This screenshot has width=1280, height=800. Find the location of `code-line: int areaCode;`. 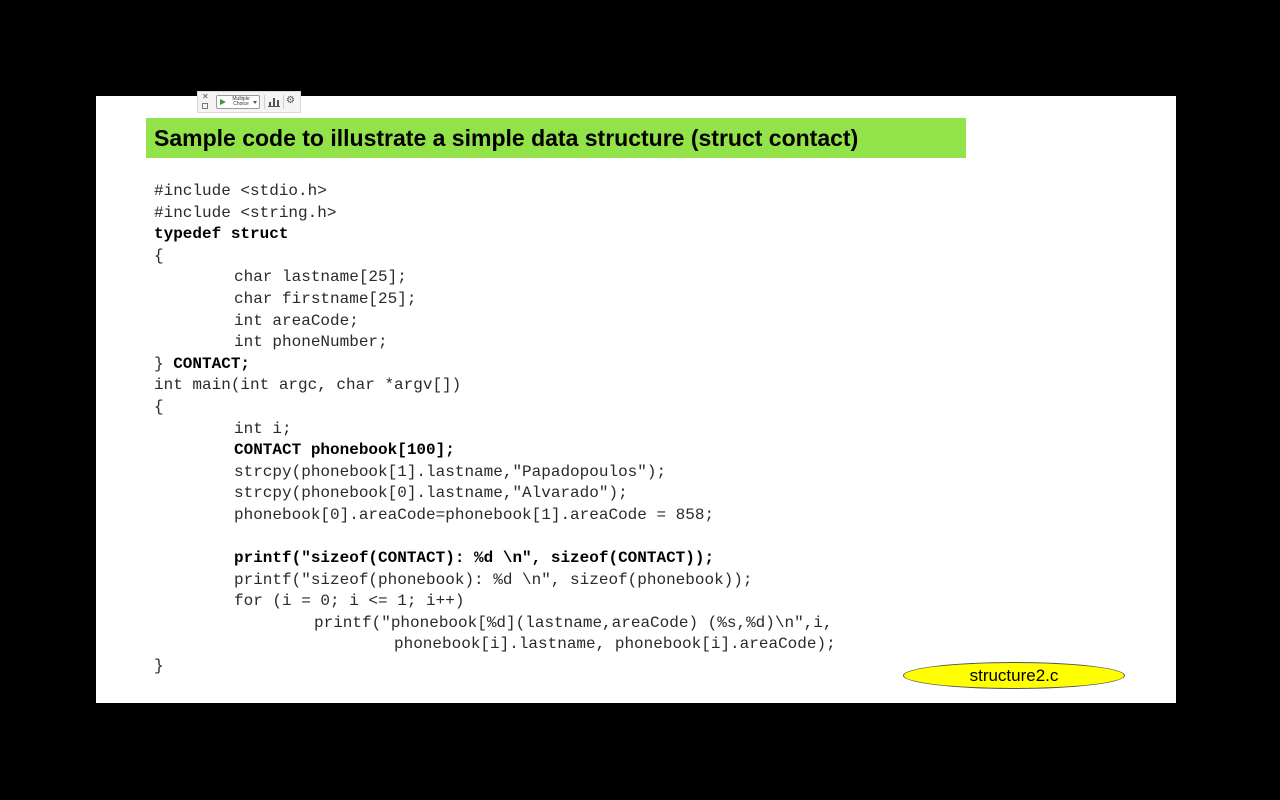

code-line: int areaCode; is located at coordinates (495, 322).